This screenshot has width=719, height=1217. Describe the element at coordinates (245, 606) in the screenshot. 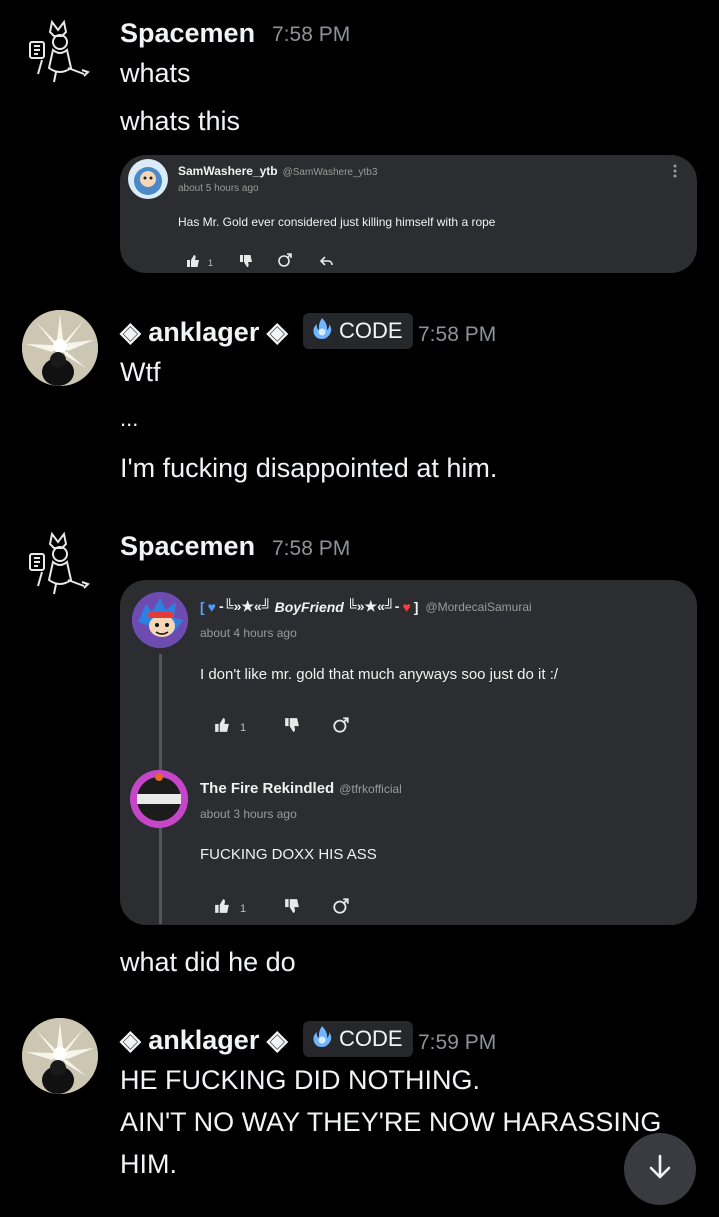

I see `commenter-name-deco-left: -╚»★«╝` at that location.